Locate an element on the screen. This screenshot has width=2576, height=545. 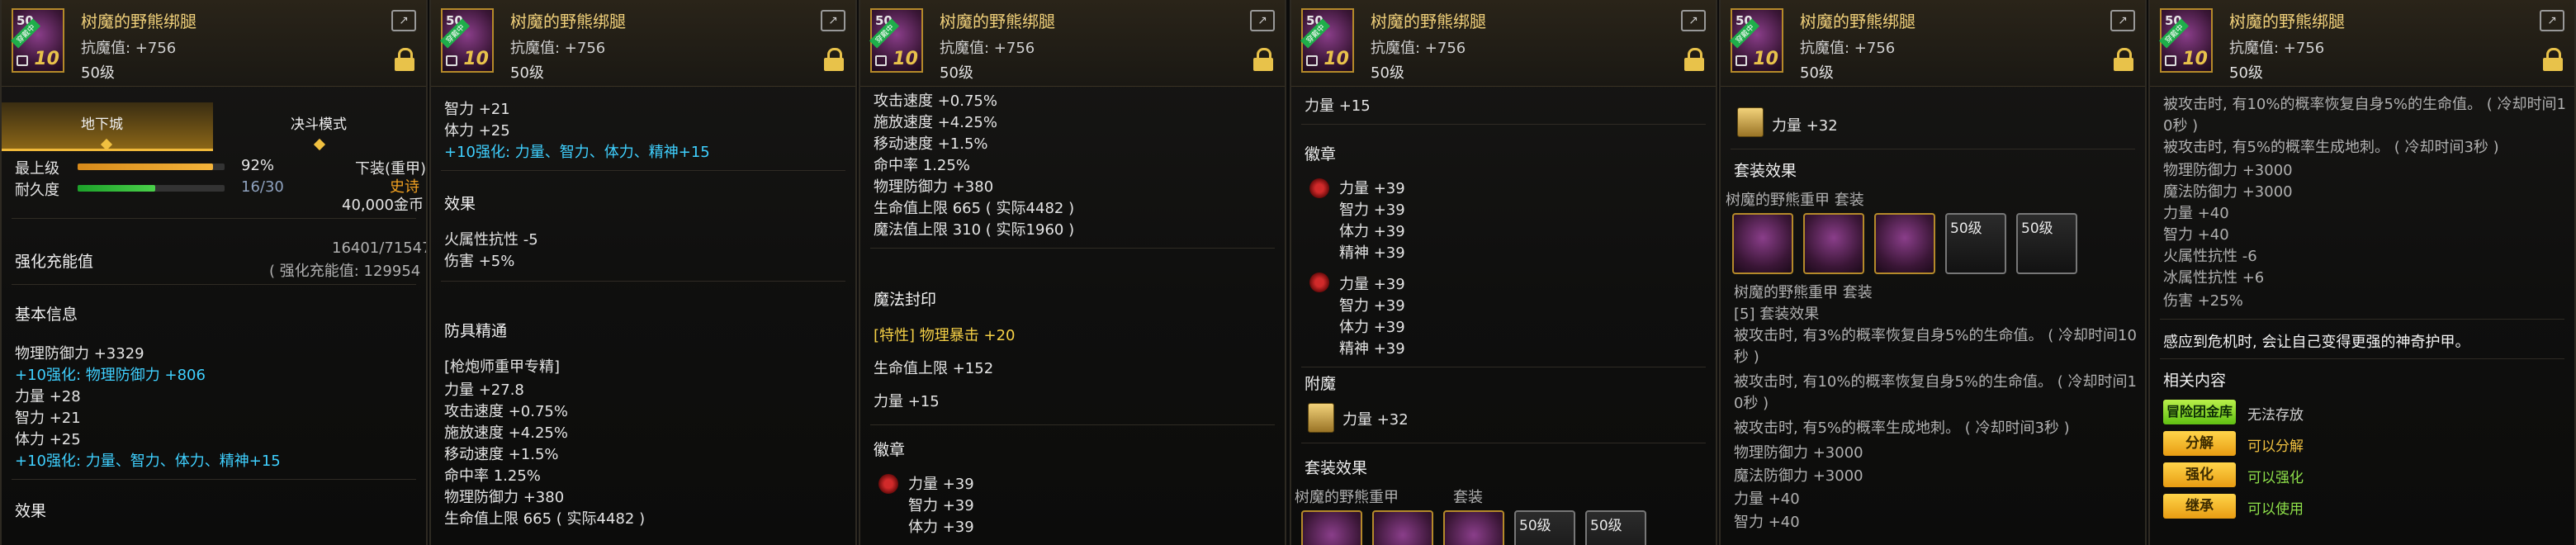
decompose-button: 分解 is located at coordinates (2199, 444).